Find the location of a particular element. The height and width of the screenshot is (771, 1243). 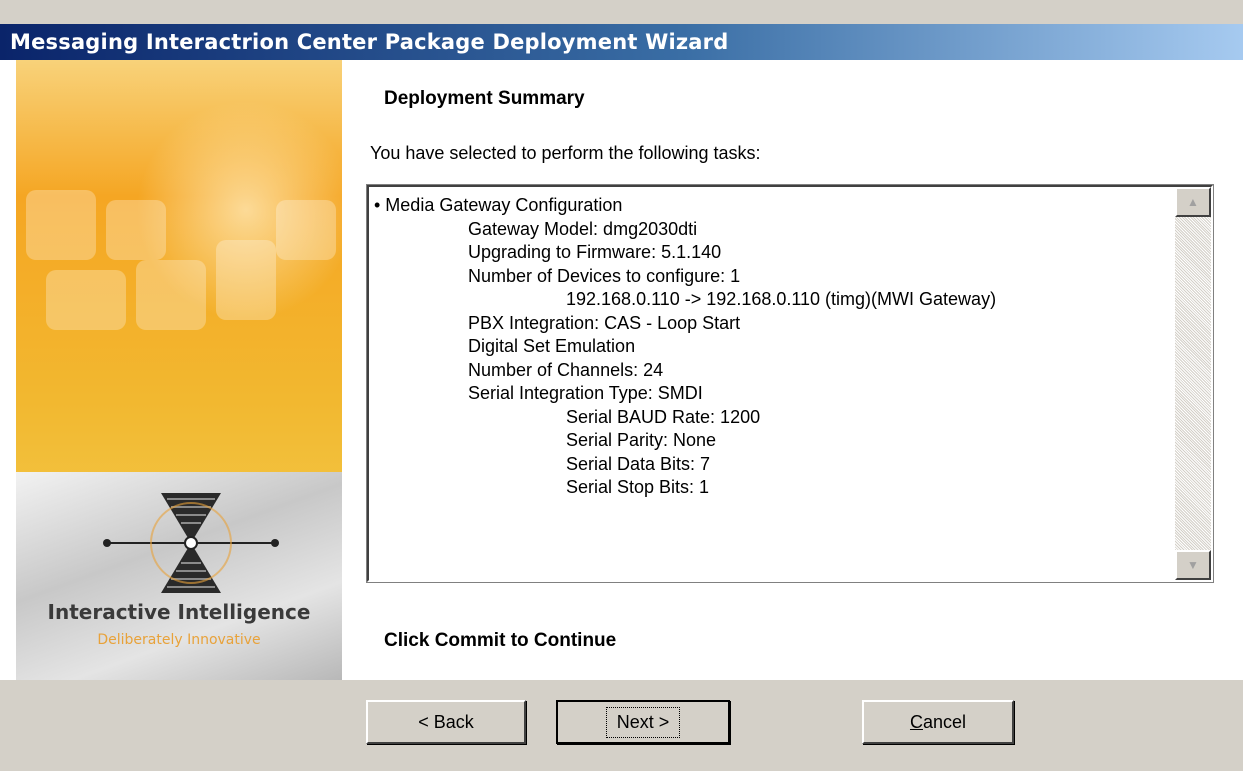

brand-name: Interactive Intelligence is located at coordinates (179, 612).